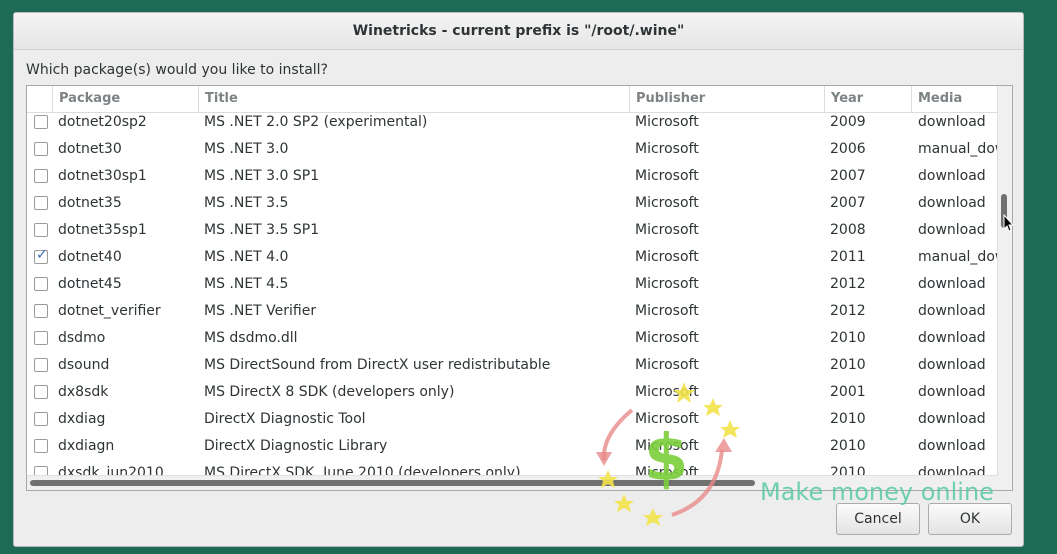 The image size is (1057, 554). What do you see at coordinates (246, 284) in the screenshot?
I see `package-title: MS .NET 4.5` at bounding box center [246, 284].